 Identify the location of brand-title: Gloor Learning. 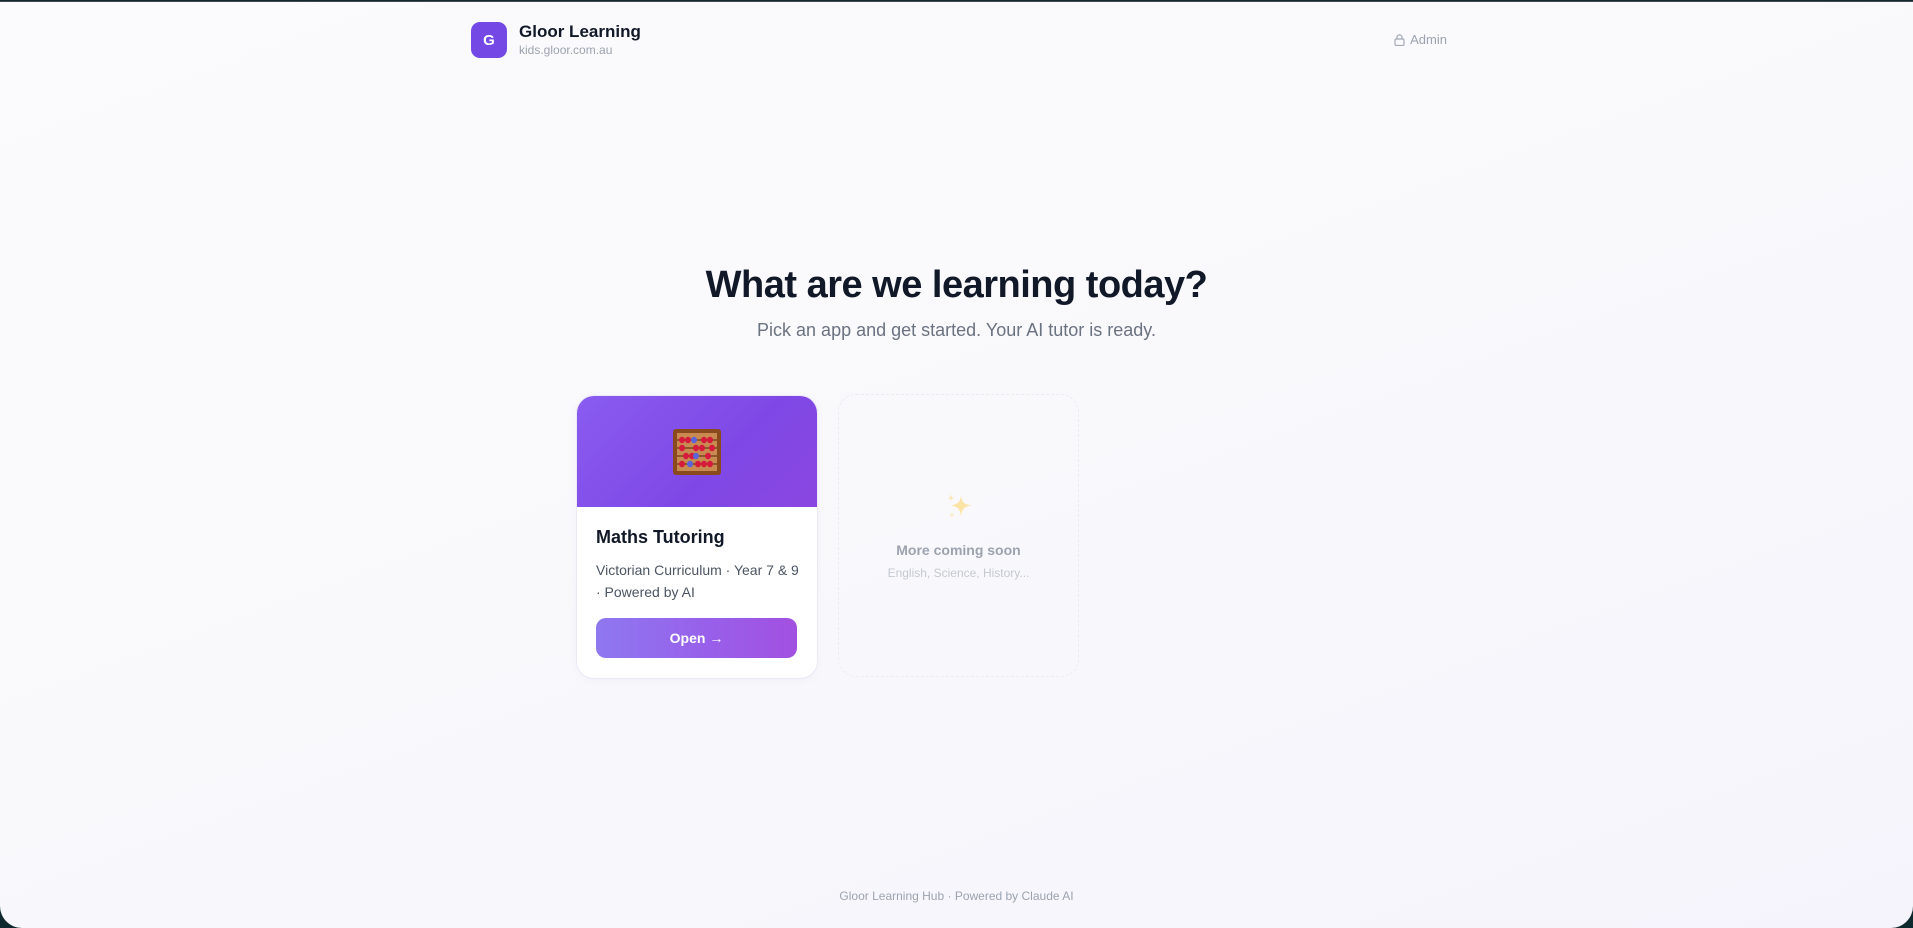
(580, 31).